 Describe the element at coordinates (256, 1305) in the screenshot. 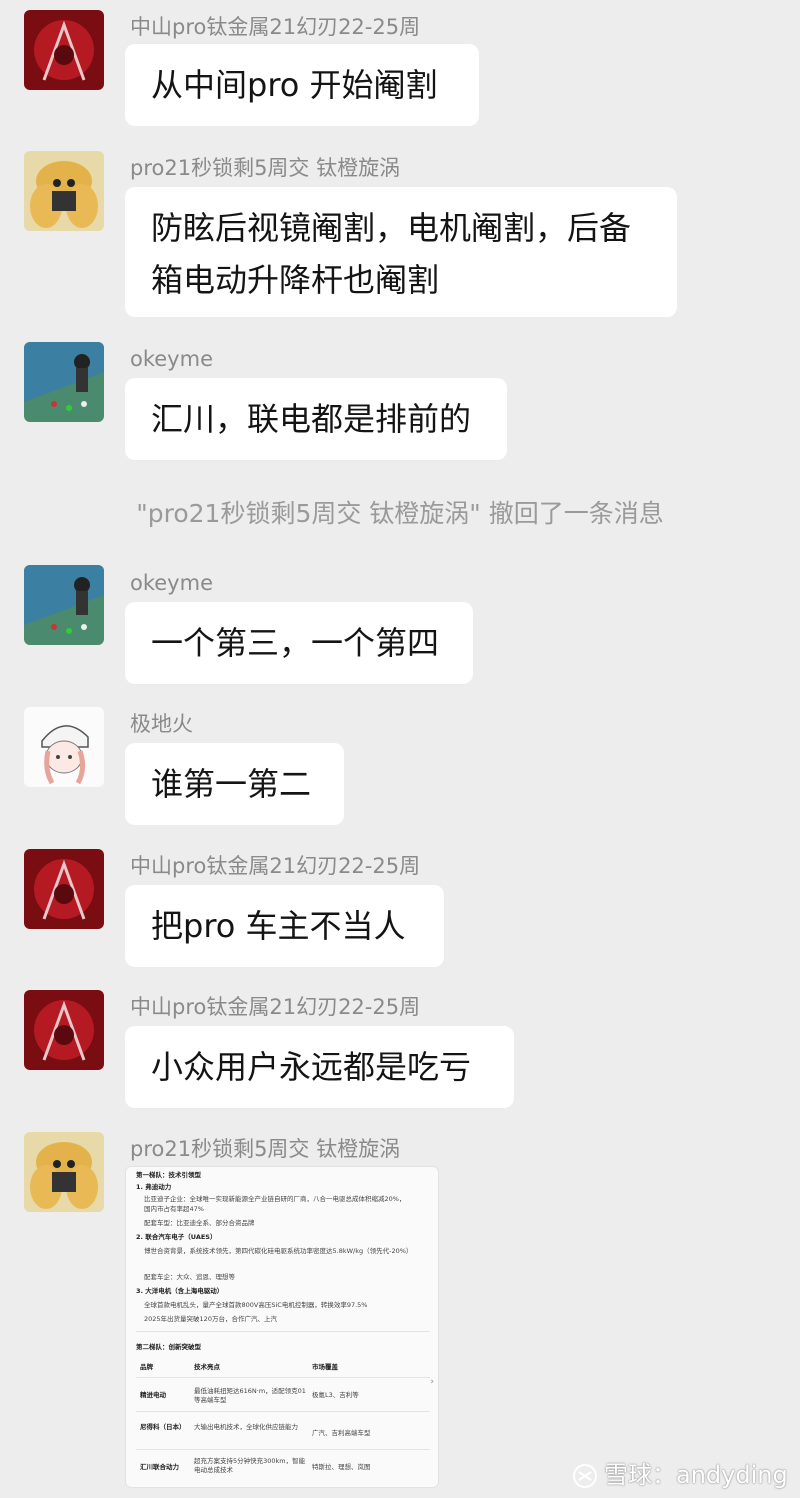

I see `card-bullet: 全球首款电机乱头，量产全球首款800V高压SiC电机控制器，转换效率97.5%` at that location.